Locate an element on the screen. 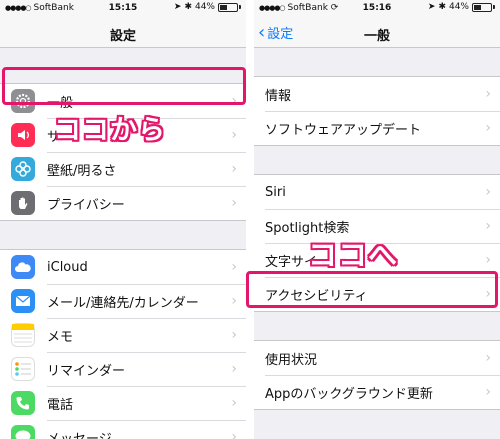 The image size is (500, 439). general-item-siri: Siri › is located at coordinates (377, 192).